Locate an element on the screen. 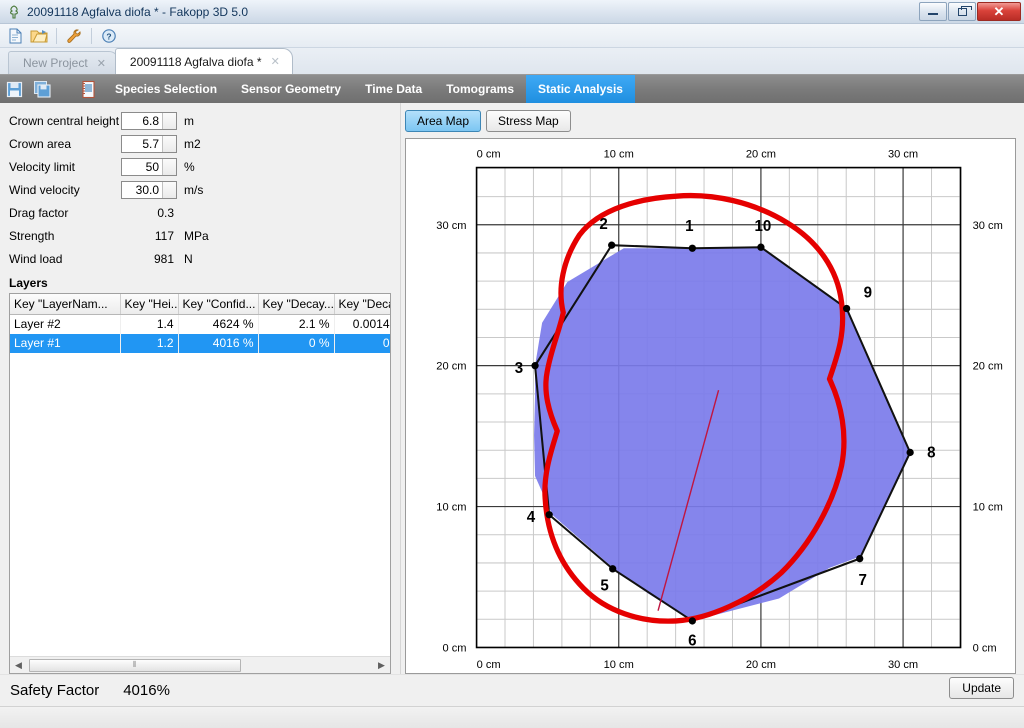 The height and width of the screenshot is (728, 1024). update-button: Update is located at coordinates (981, 688).